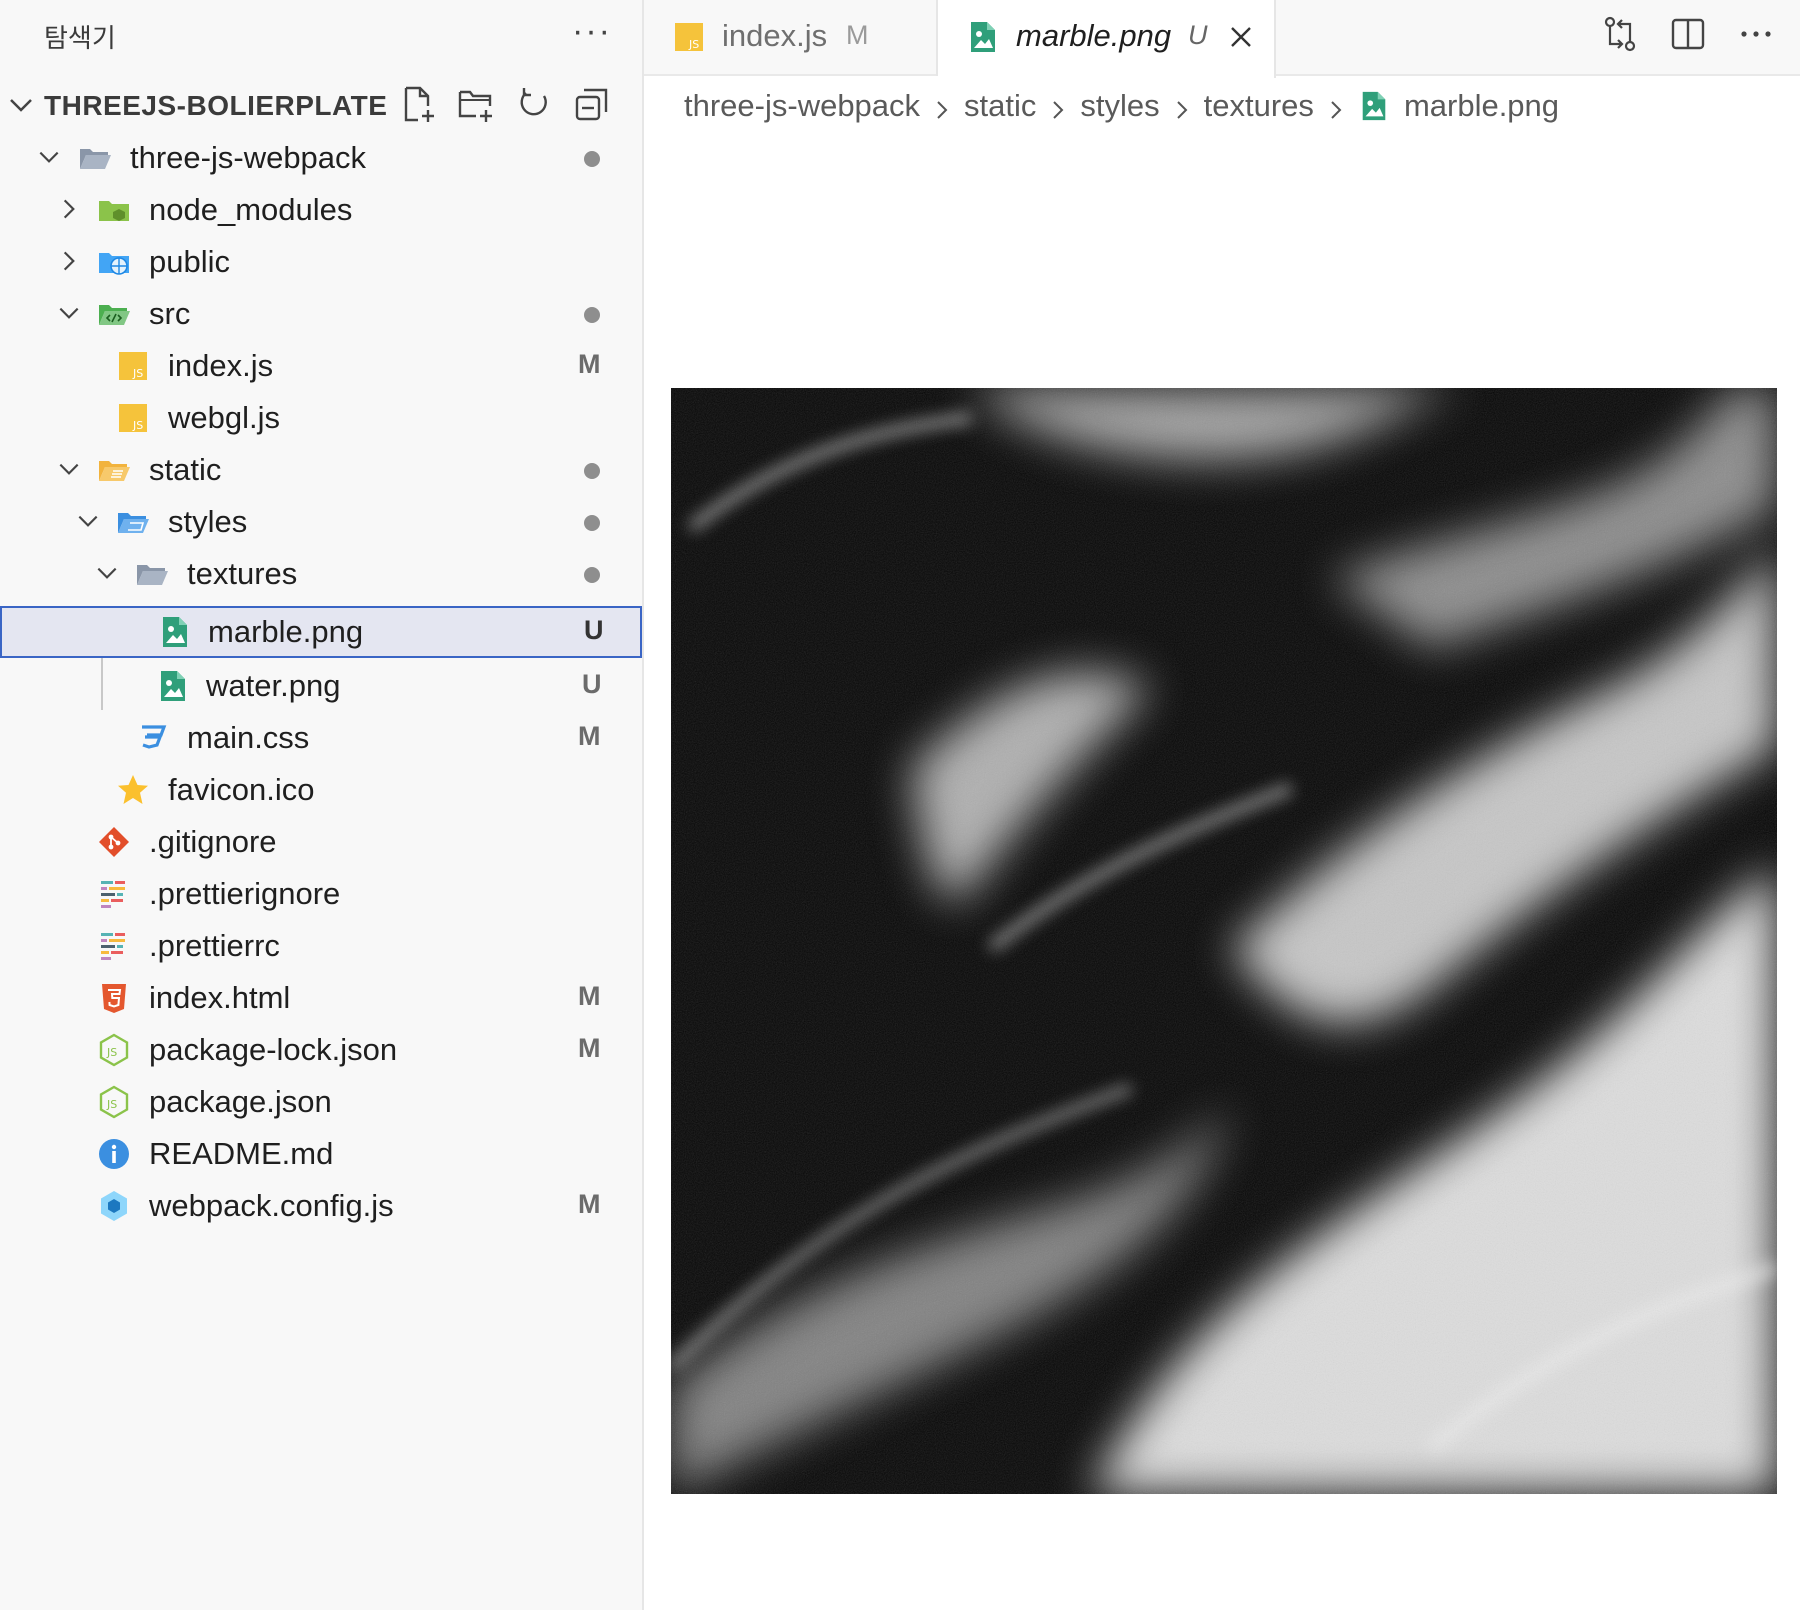 The image size is (1800, 1610). Describe the element at coordinates (321, 946) in the screenshot. I see `tree-item-prettierrc: .prettierrc` at that location.